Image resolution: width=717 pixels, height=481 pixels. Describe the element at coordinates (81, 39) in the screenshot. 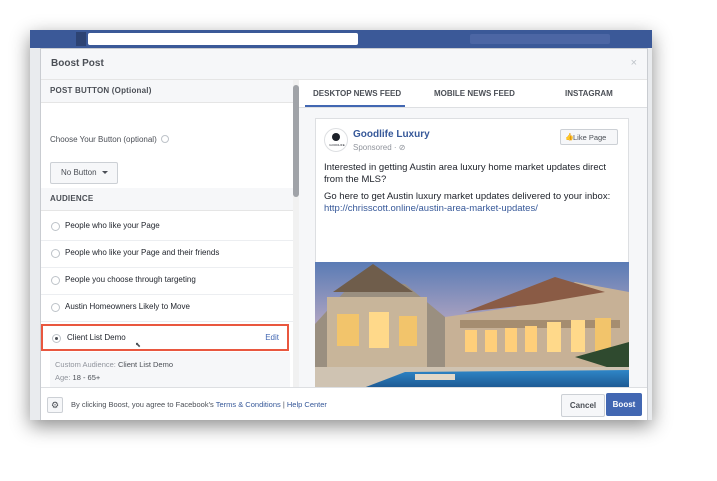

I see `facebook-logo-icon` at that location.